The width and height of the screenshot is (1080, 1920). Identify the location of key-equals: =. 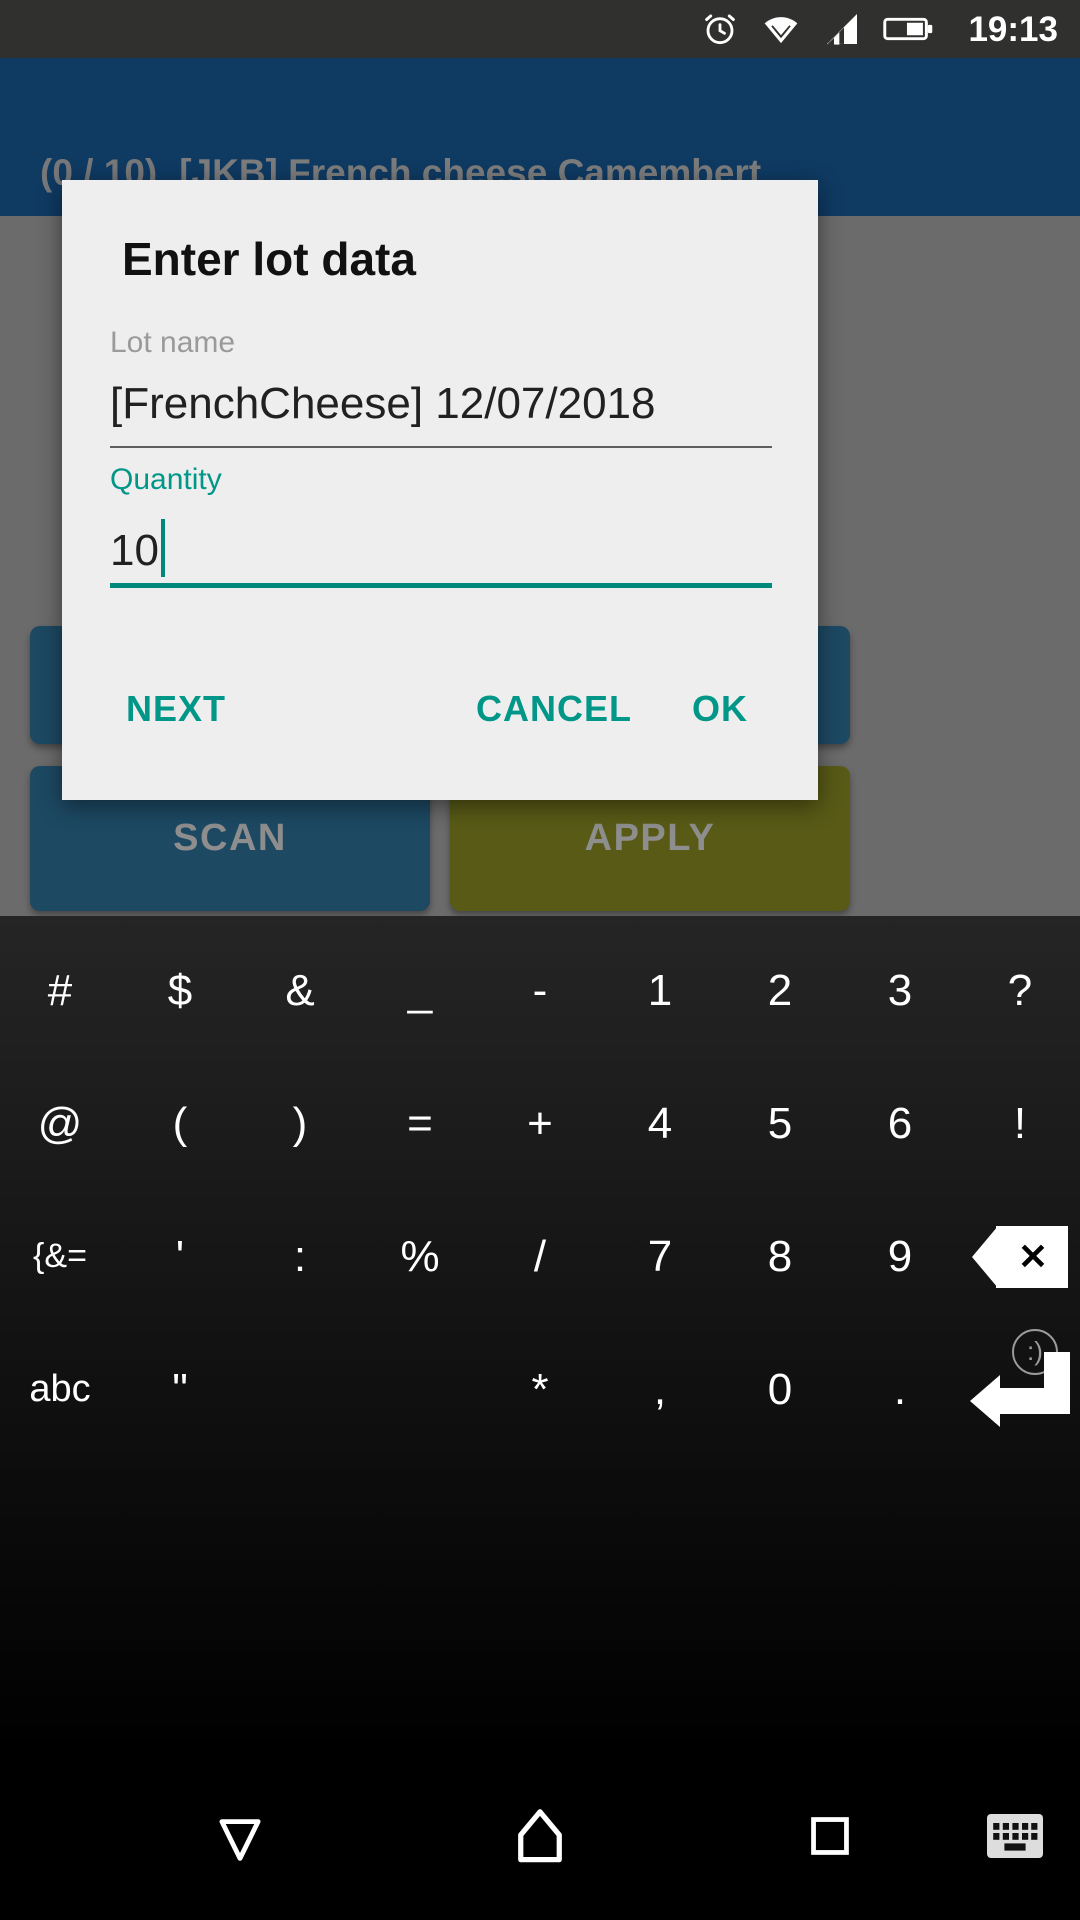
(420, 1123).